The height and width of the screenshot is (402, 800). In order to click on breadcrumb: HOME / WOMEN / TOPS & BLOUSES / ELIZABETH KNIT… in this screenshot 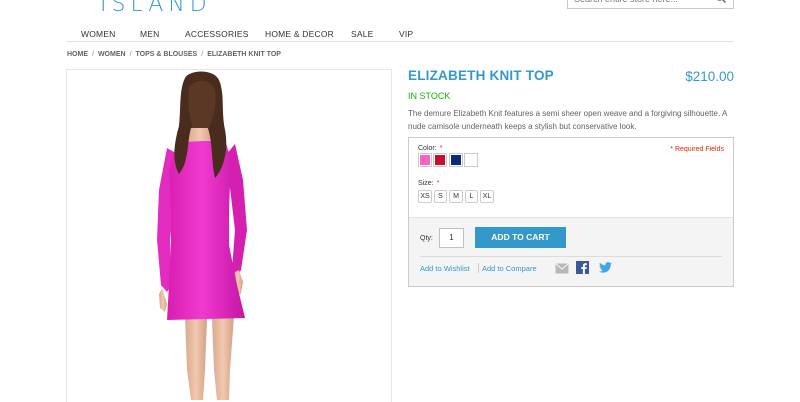, I will do `click(174, 54)`.